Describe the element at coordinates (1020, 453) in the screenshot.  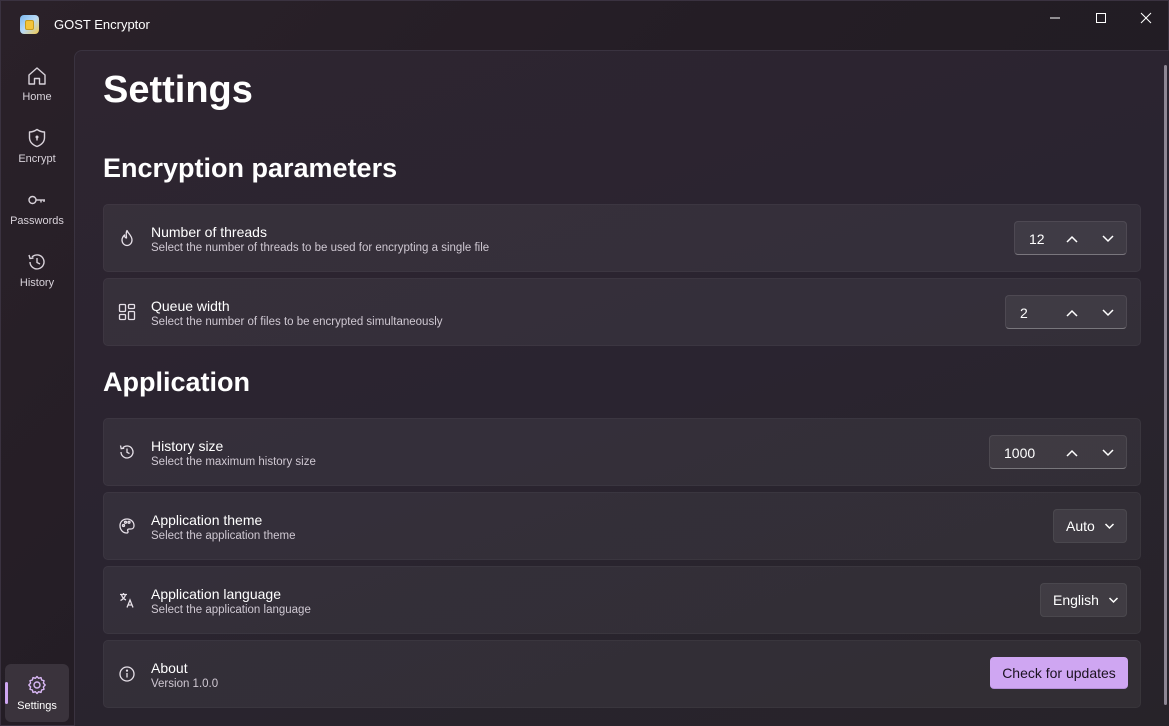
I see `history-size-value: 1000` at that location.